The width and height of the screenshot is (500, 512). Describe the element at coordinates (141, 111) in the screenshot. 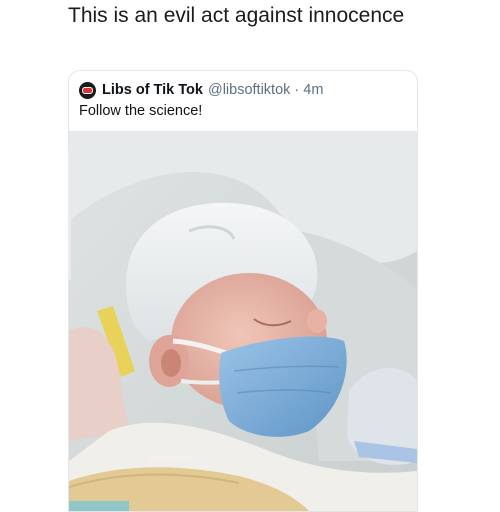

I see `tweet-text: Follow the science!` at that location.